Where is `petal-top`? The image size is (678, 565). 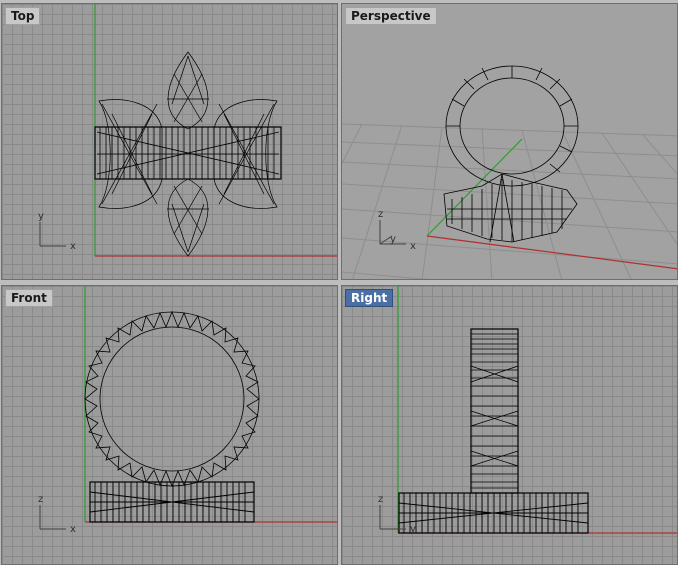 petal-top is located at coordinates (188, 90).